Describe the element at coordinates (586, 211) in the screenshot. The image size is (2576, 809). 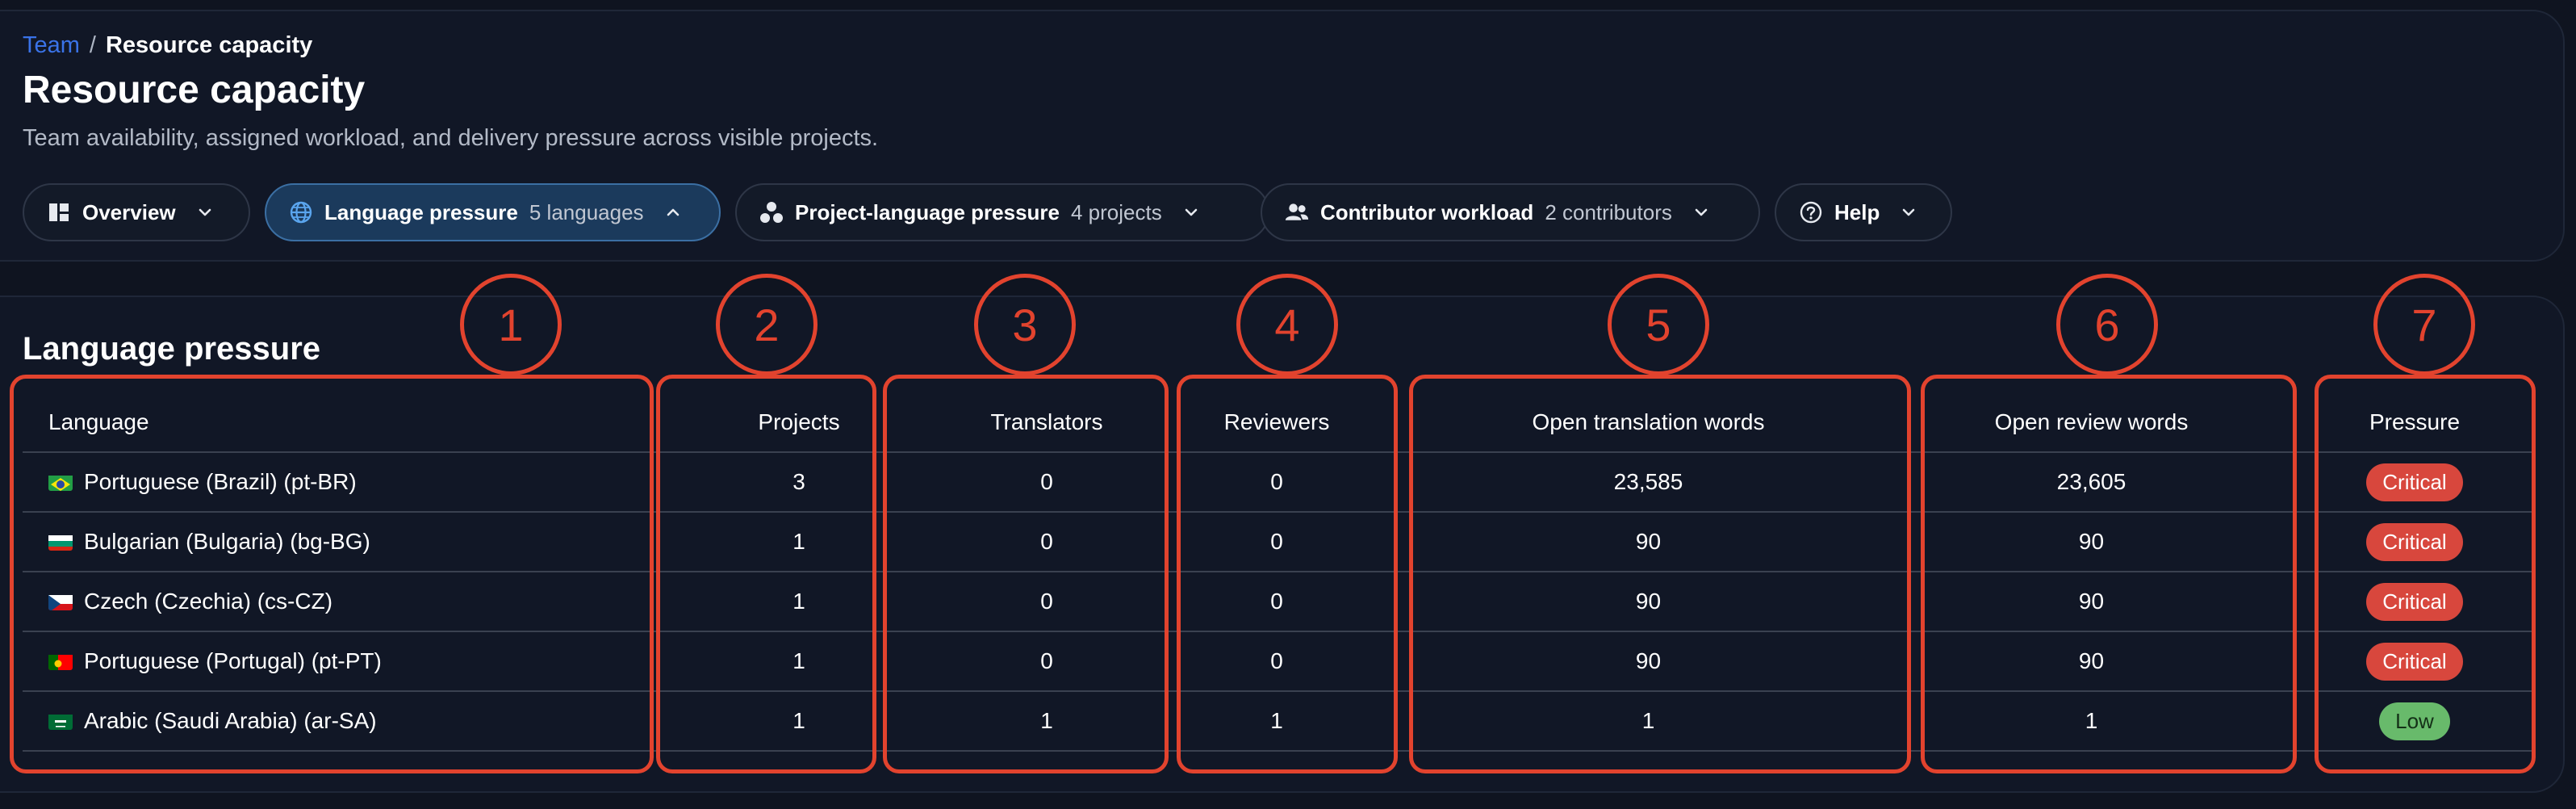
I see `tab-count: 5 languages` at that location.